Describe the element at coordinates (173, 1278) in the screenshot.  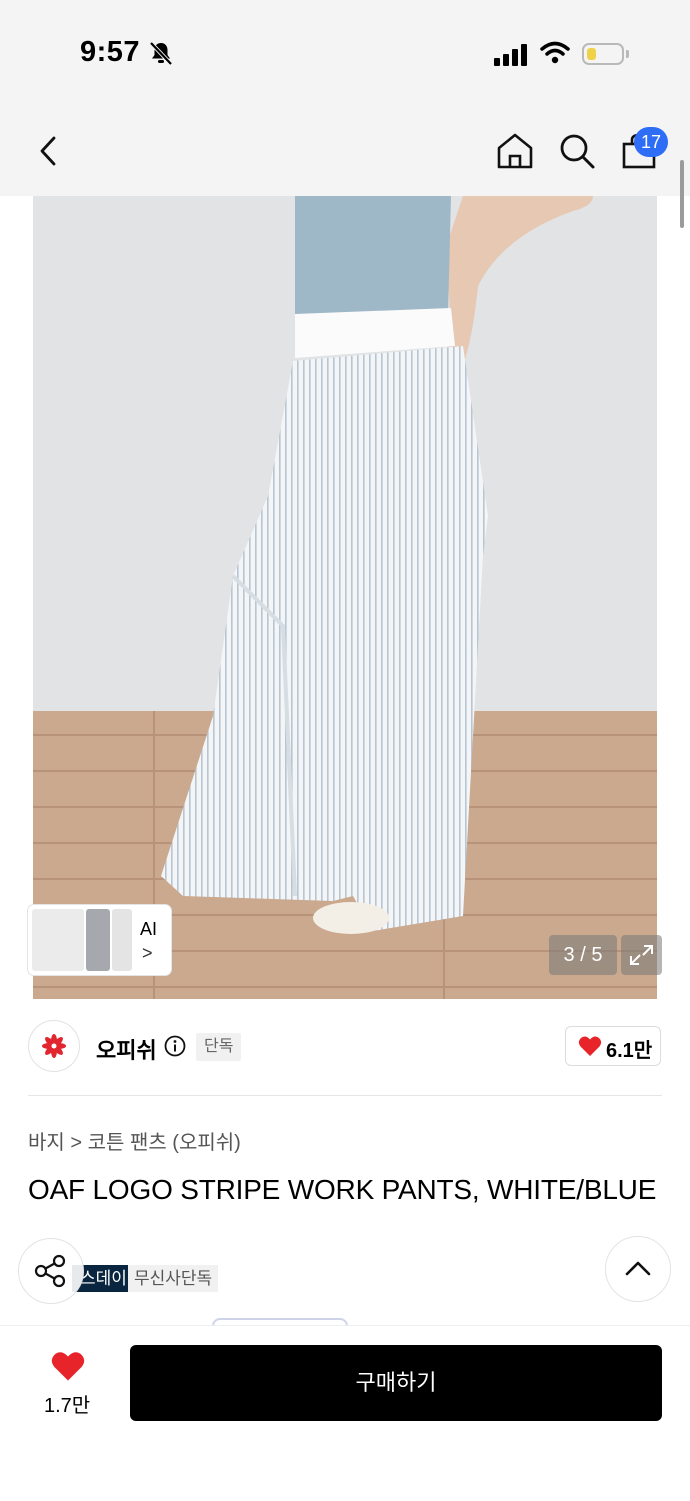
I see `product-tag-musinsa-exclusive: 무신사단독` at that location.